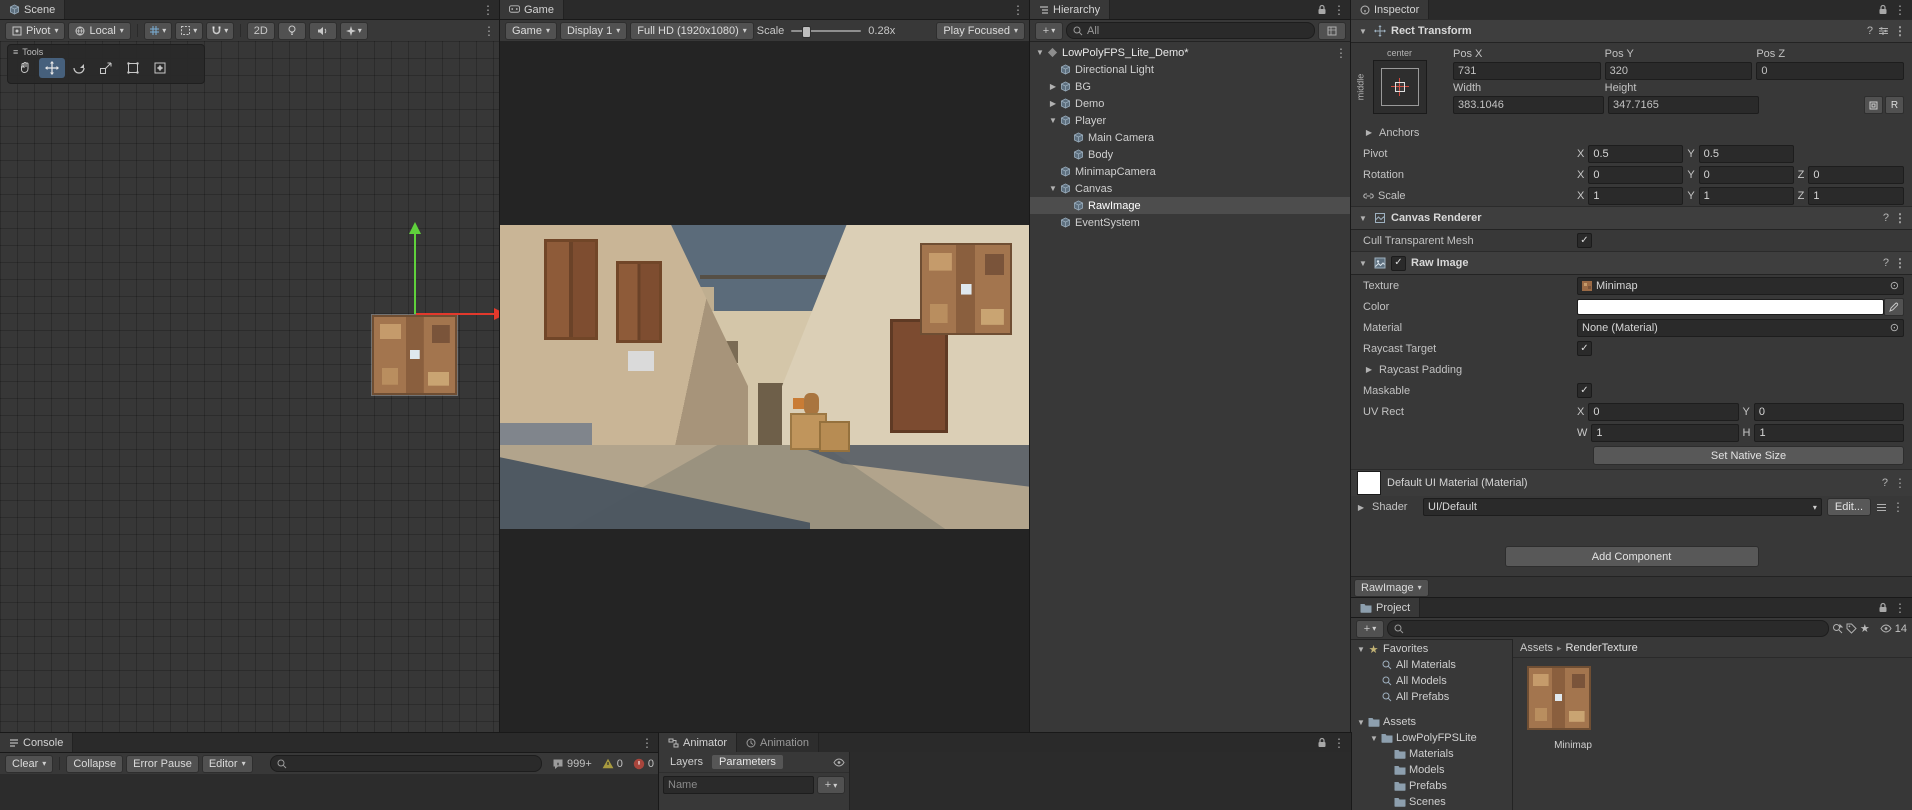 The height and width of the screenshot is (810, 1912). Describe the element at coordinates (1190, 30) in the screenshot. I see `hierarchy-search-input: All` at that location.